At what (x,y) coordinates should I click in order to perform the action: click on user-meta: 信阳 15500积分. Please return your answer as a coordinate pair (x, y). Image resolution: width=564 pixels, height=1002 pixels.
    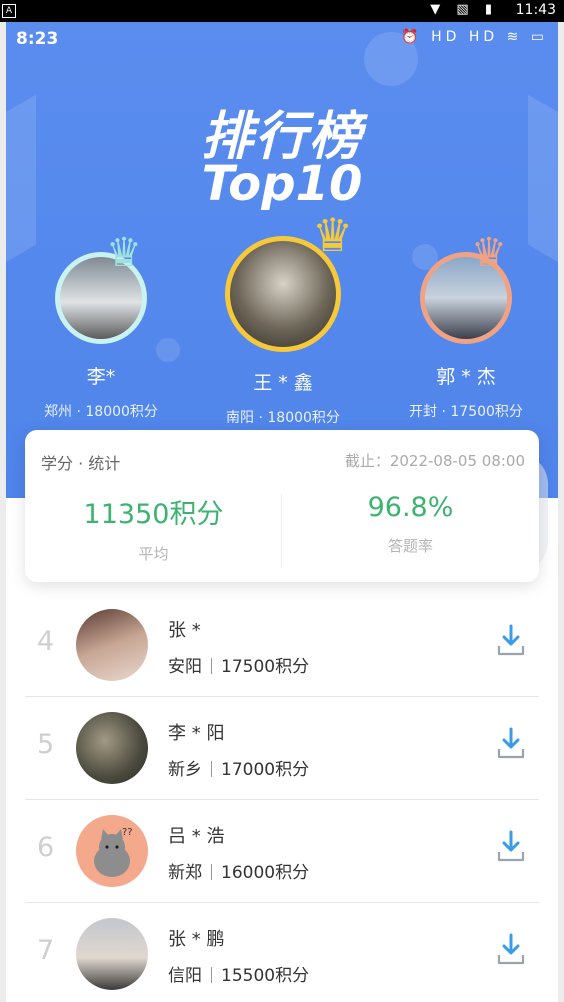
    Looking at the image, I should click on (238, 973).